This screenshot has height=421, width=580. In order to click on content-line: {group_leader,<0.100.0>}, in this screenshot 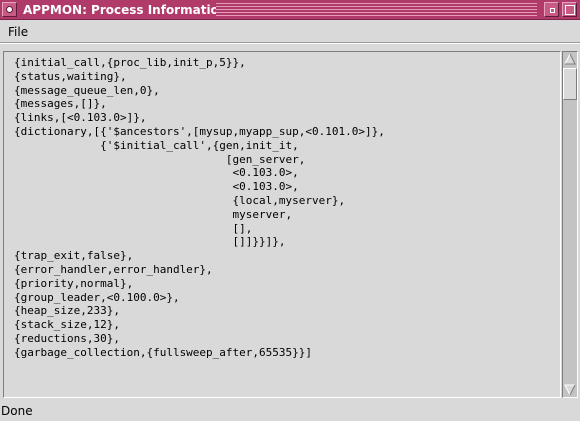, I will do `click(97, 297)`.